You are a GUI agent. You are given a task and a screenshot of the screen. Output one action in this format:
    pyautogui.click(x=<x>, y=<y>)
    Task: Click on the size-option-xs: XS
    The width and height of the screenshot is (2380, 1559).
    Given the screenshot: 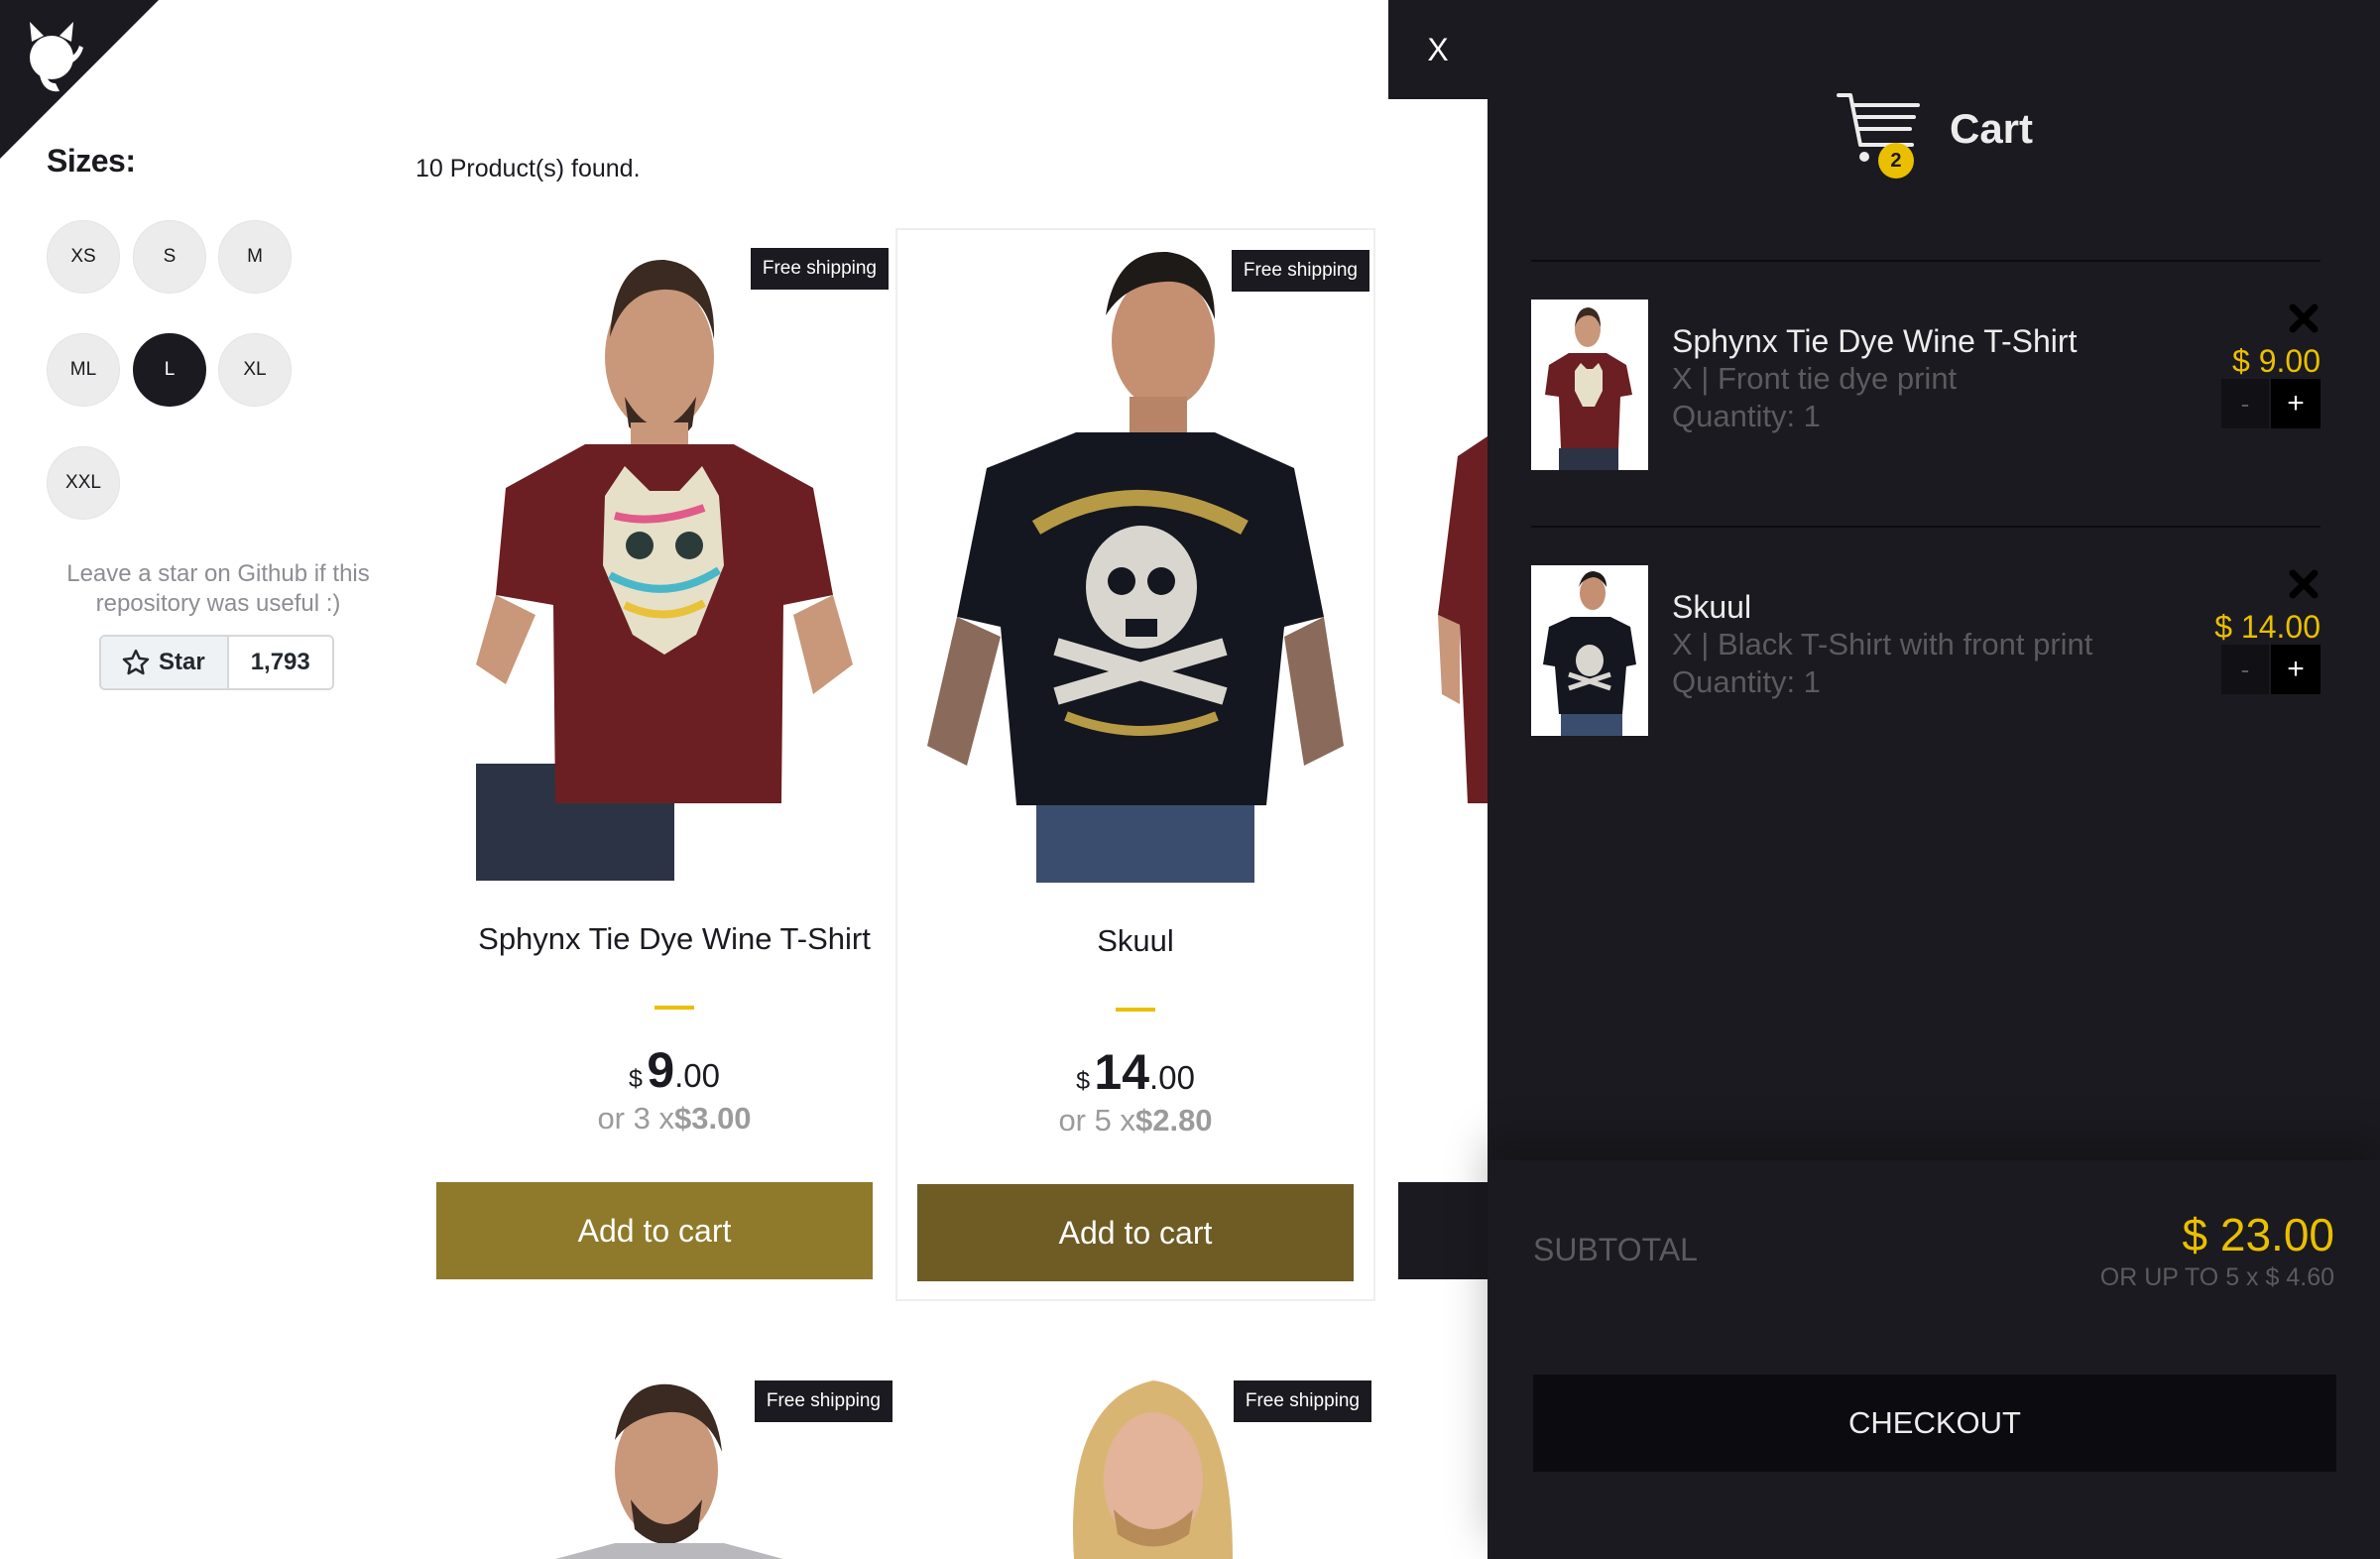 What is the action you would take?
    pyautogui.click(x=83, y=257)
    